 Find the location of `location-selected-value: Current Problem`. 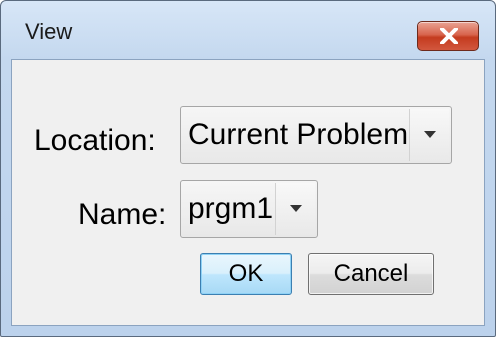

location-selected-value: Current Problem is located at coordinates (298, 134).